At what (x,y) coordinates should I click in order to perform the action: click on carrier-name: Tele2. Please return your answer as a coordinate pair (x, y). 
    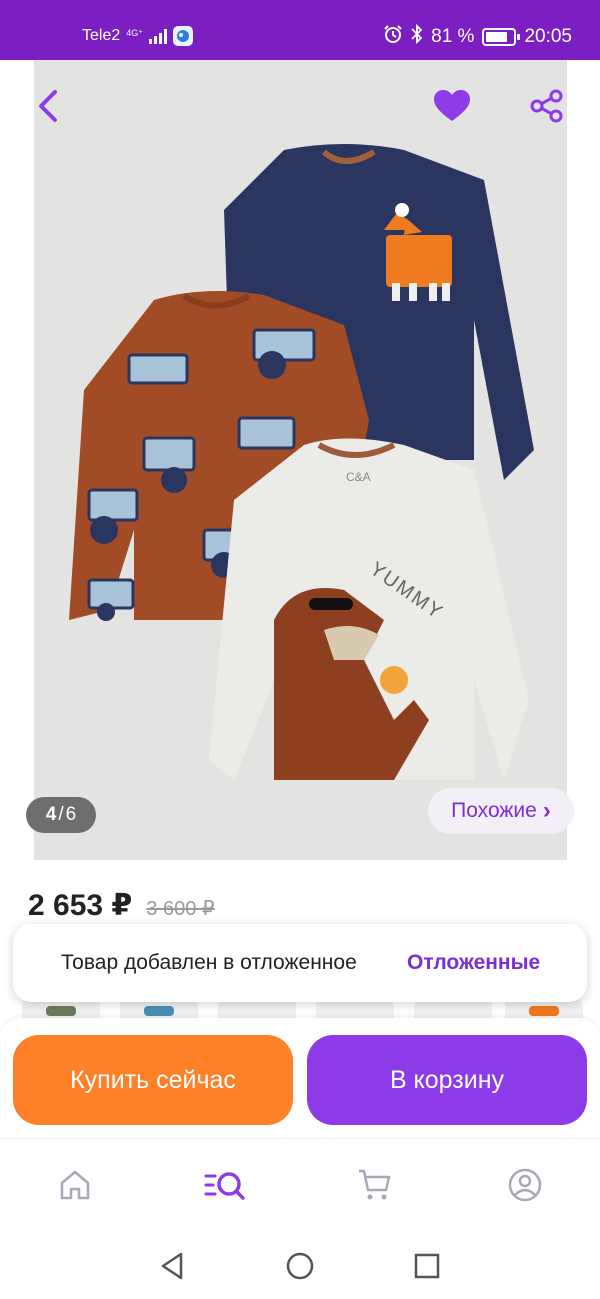
    Looking at the image, I should click on (101, 35).